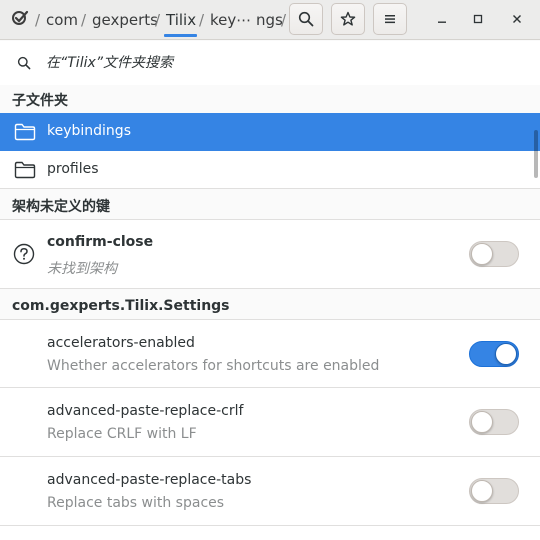 The image size is (540, 540). I want to click on key-name: confirm-close, so click(100, 242).